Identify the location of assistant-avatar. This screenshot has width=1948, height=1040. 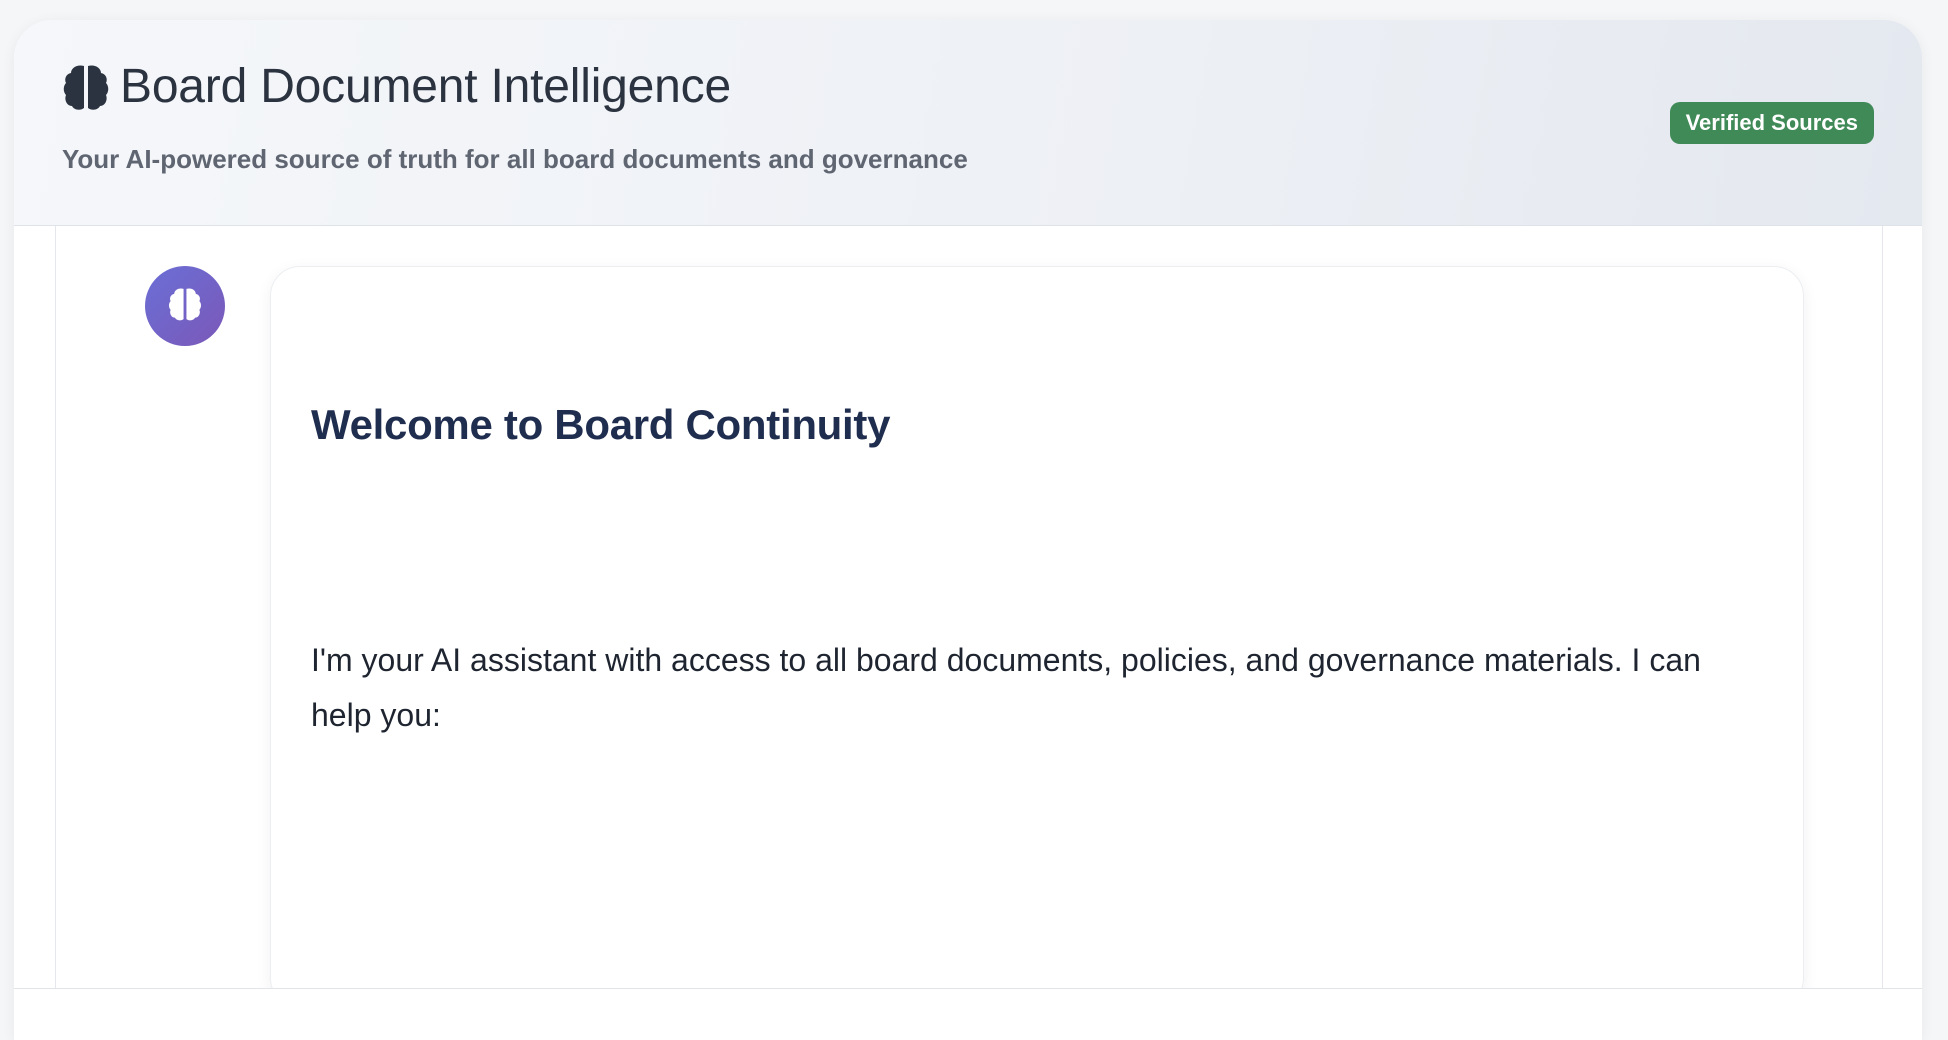
(185, 306).